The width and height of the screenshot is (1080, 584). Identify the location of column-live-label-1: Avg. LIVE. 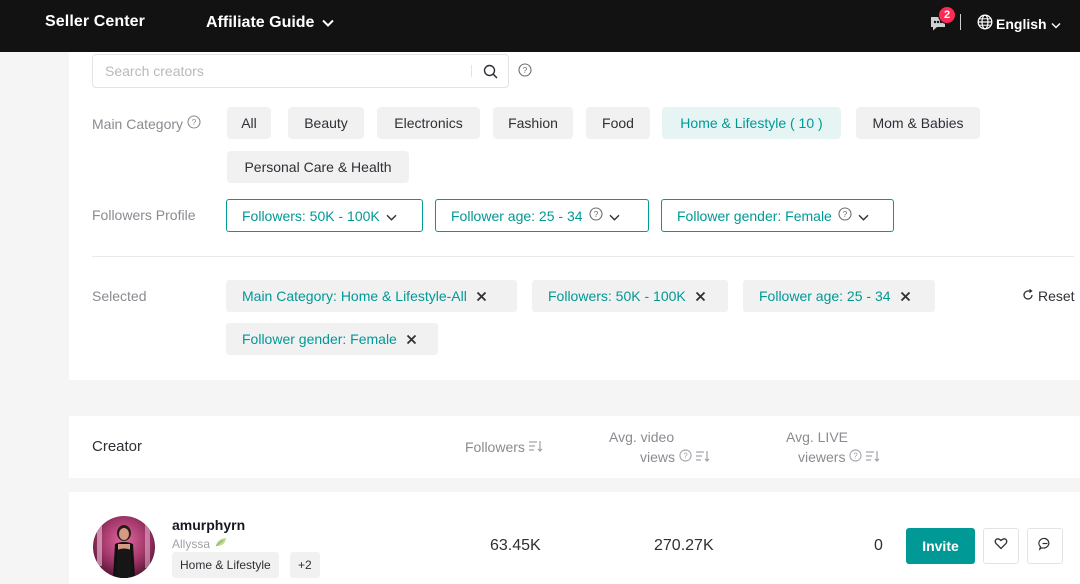
(817, 437).